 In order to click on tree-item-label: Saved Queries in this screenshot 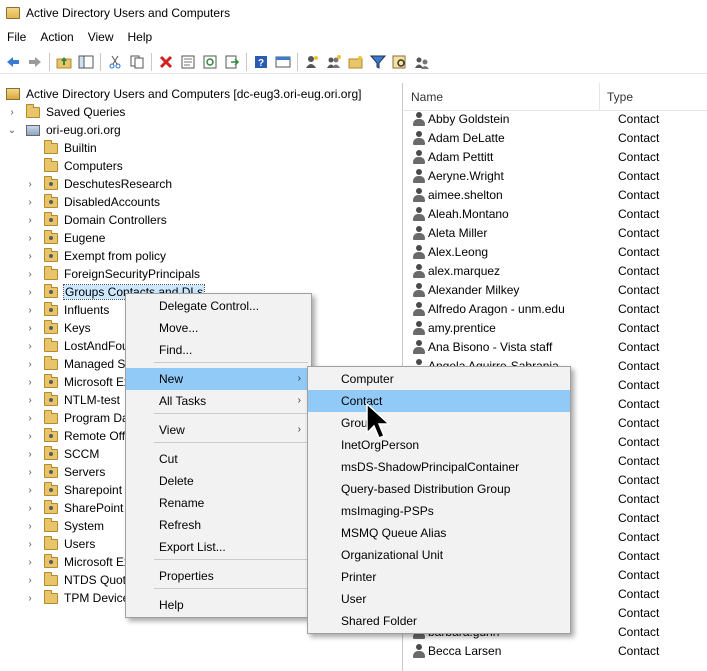, I will do `click(85, 112)`.